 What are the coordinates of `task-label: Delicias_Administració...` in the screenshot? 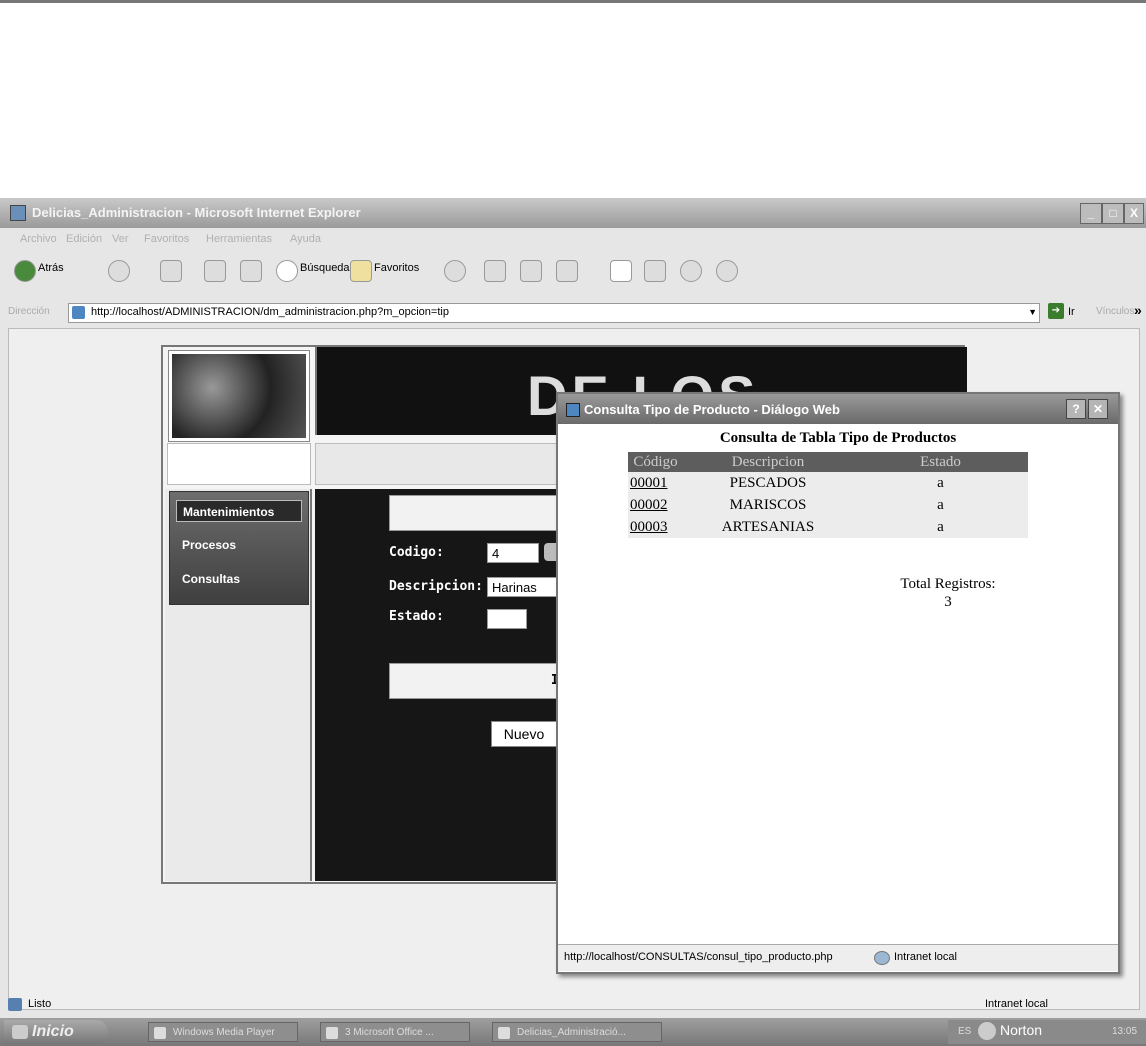 It's located at (571, 1032).